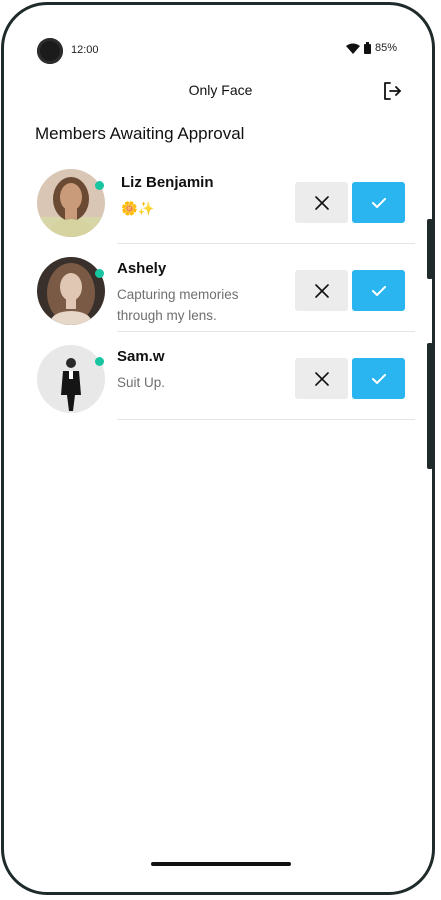  I want to click on status-time: 12:00, so click(85, 50).